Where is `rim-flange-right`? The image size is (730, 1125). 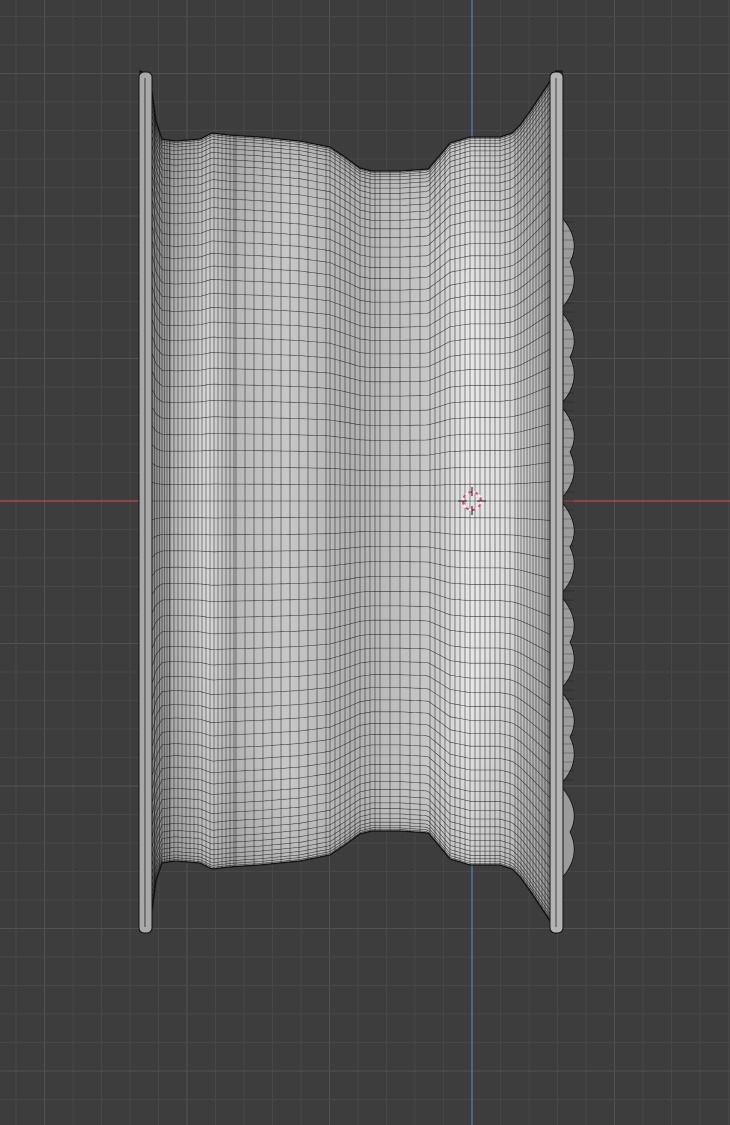 rim-flange-right is located at coordinates (556, 502).